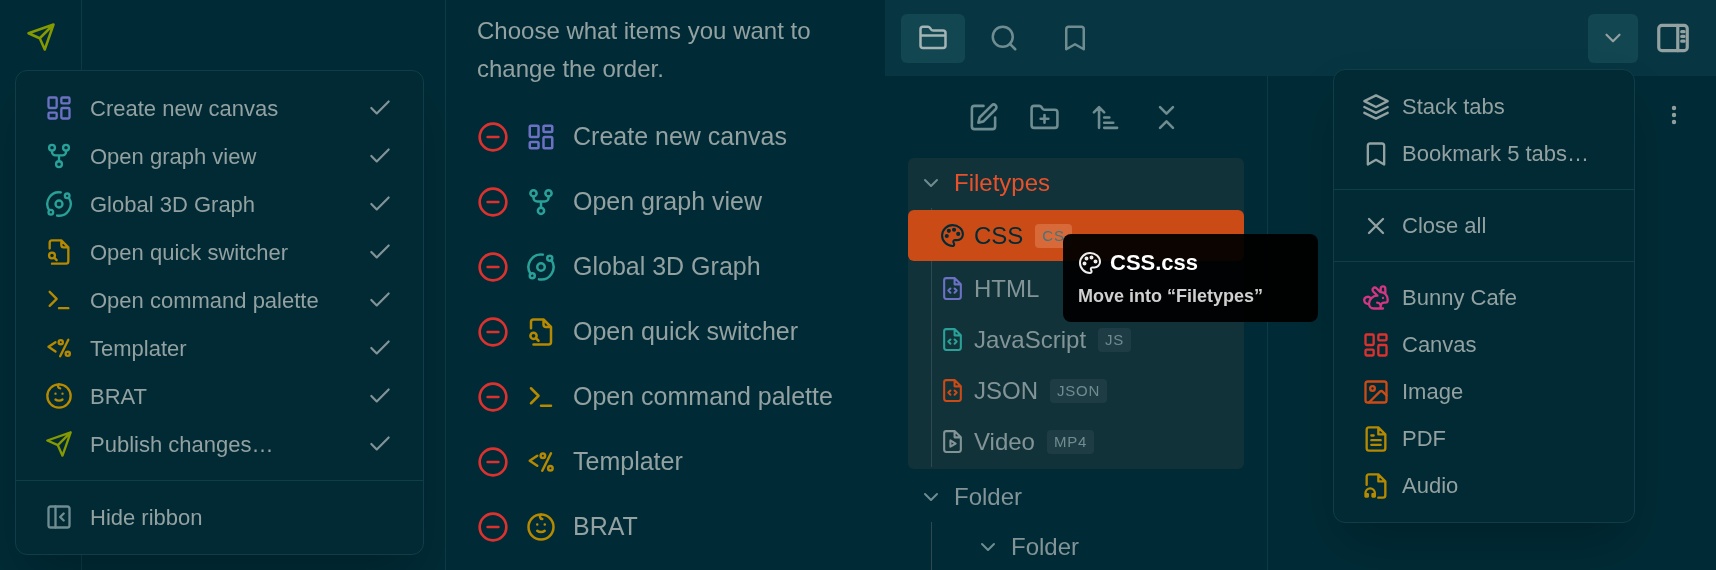  I want to click on folder-label: Filetypes, so click(1002, 183).